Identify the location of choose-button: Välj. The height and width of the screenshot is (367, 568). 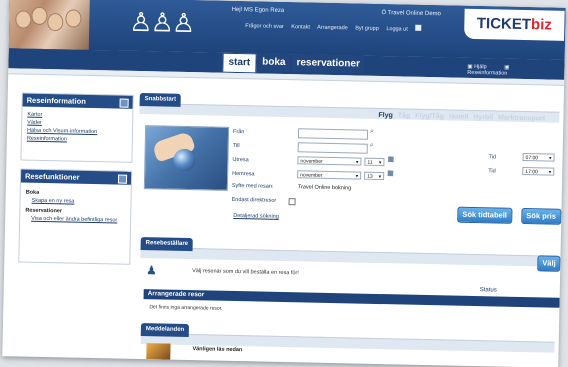
(549, 263).